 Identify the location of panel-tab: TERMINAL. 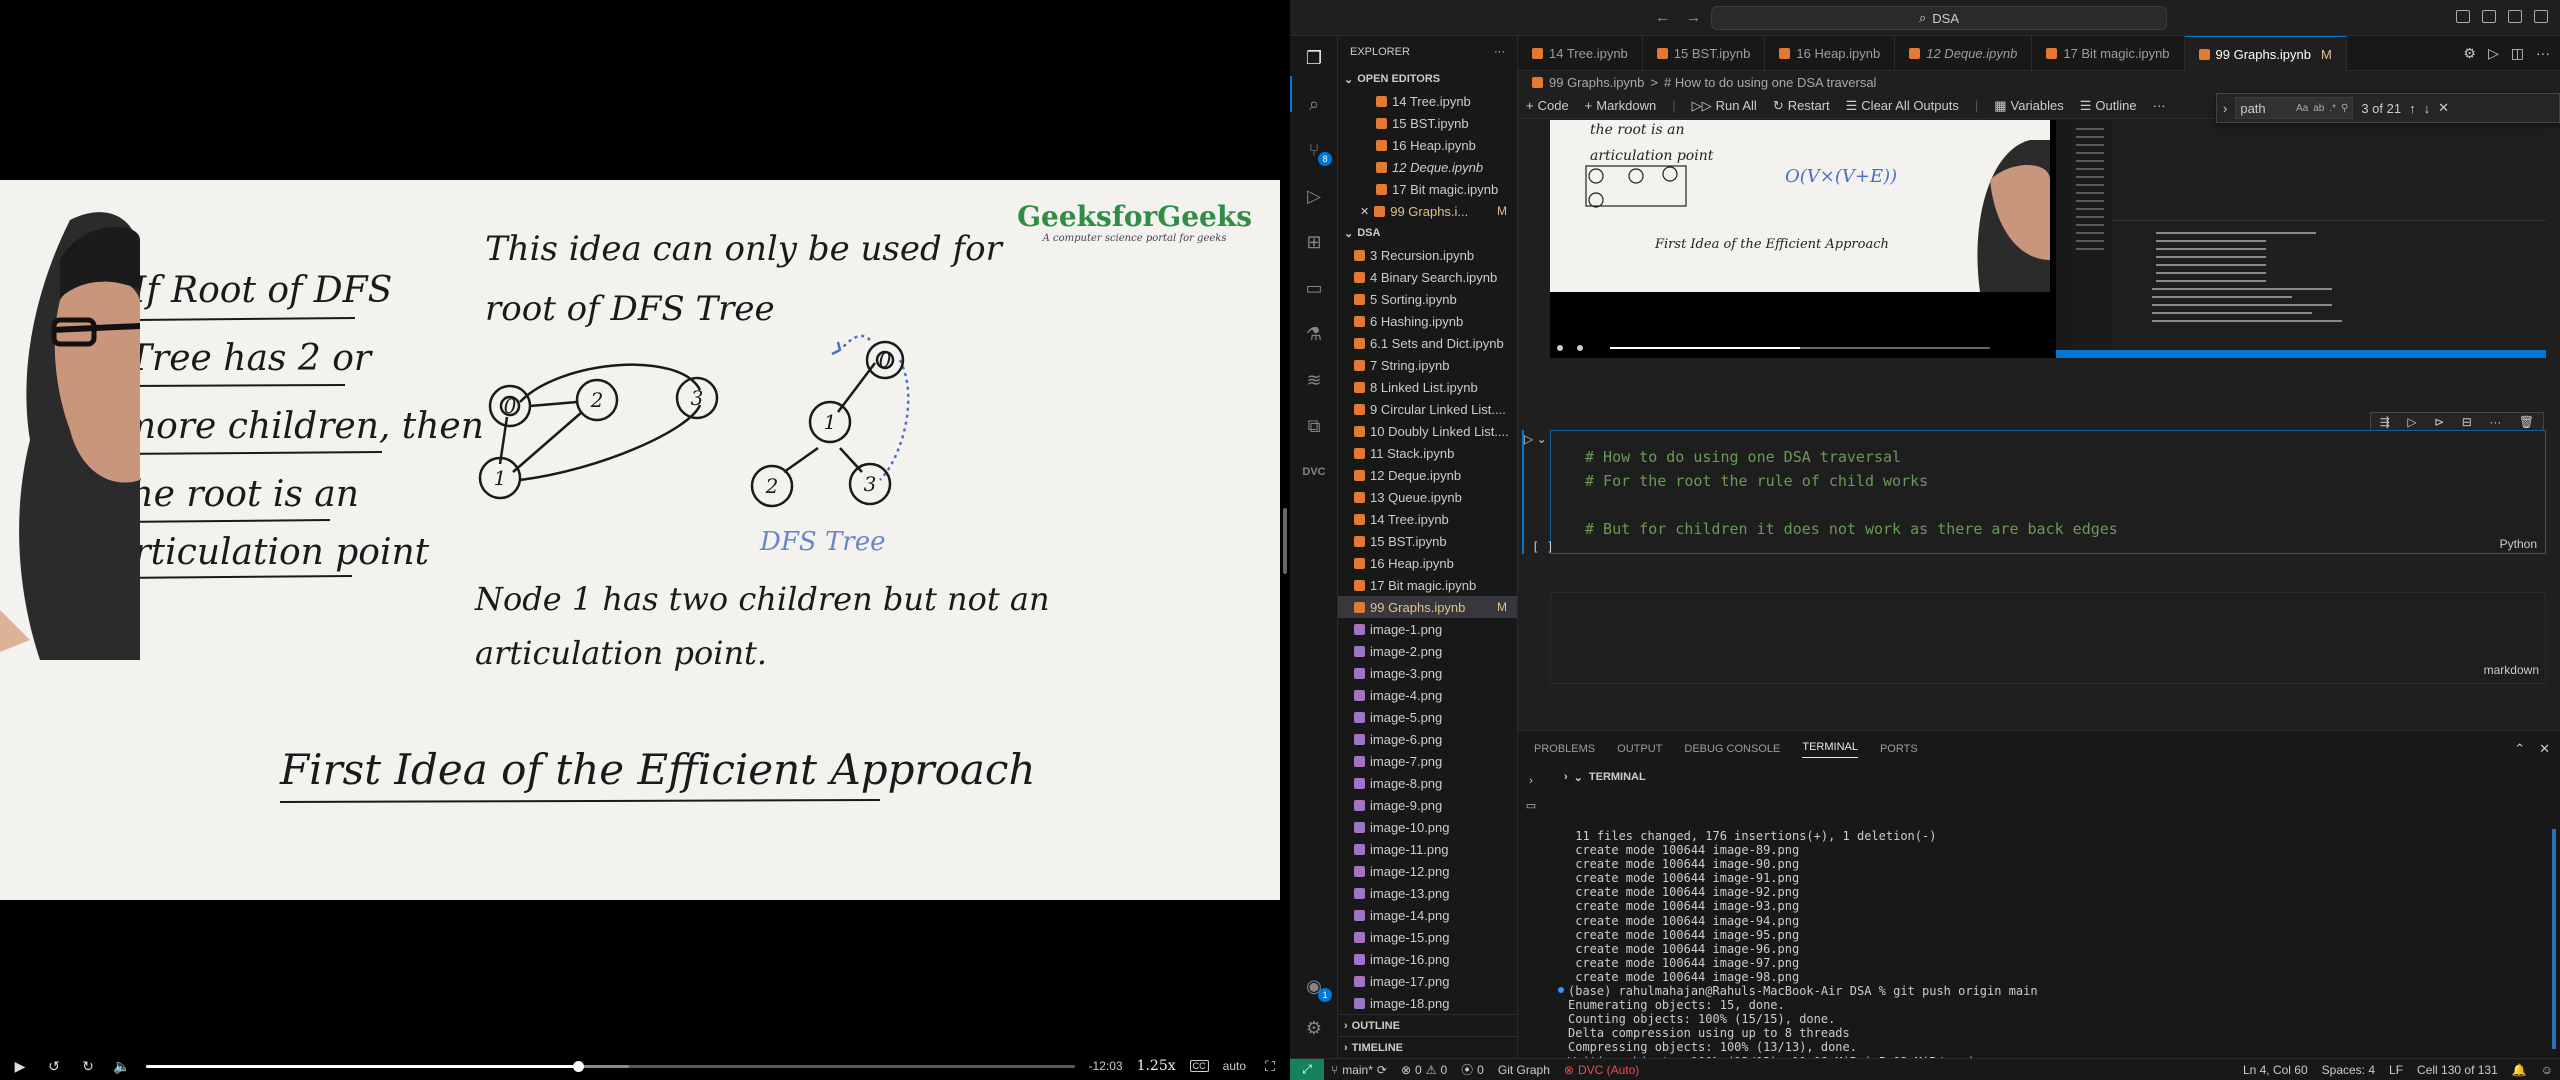
(1830, 749).